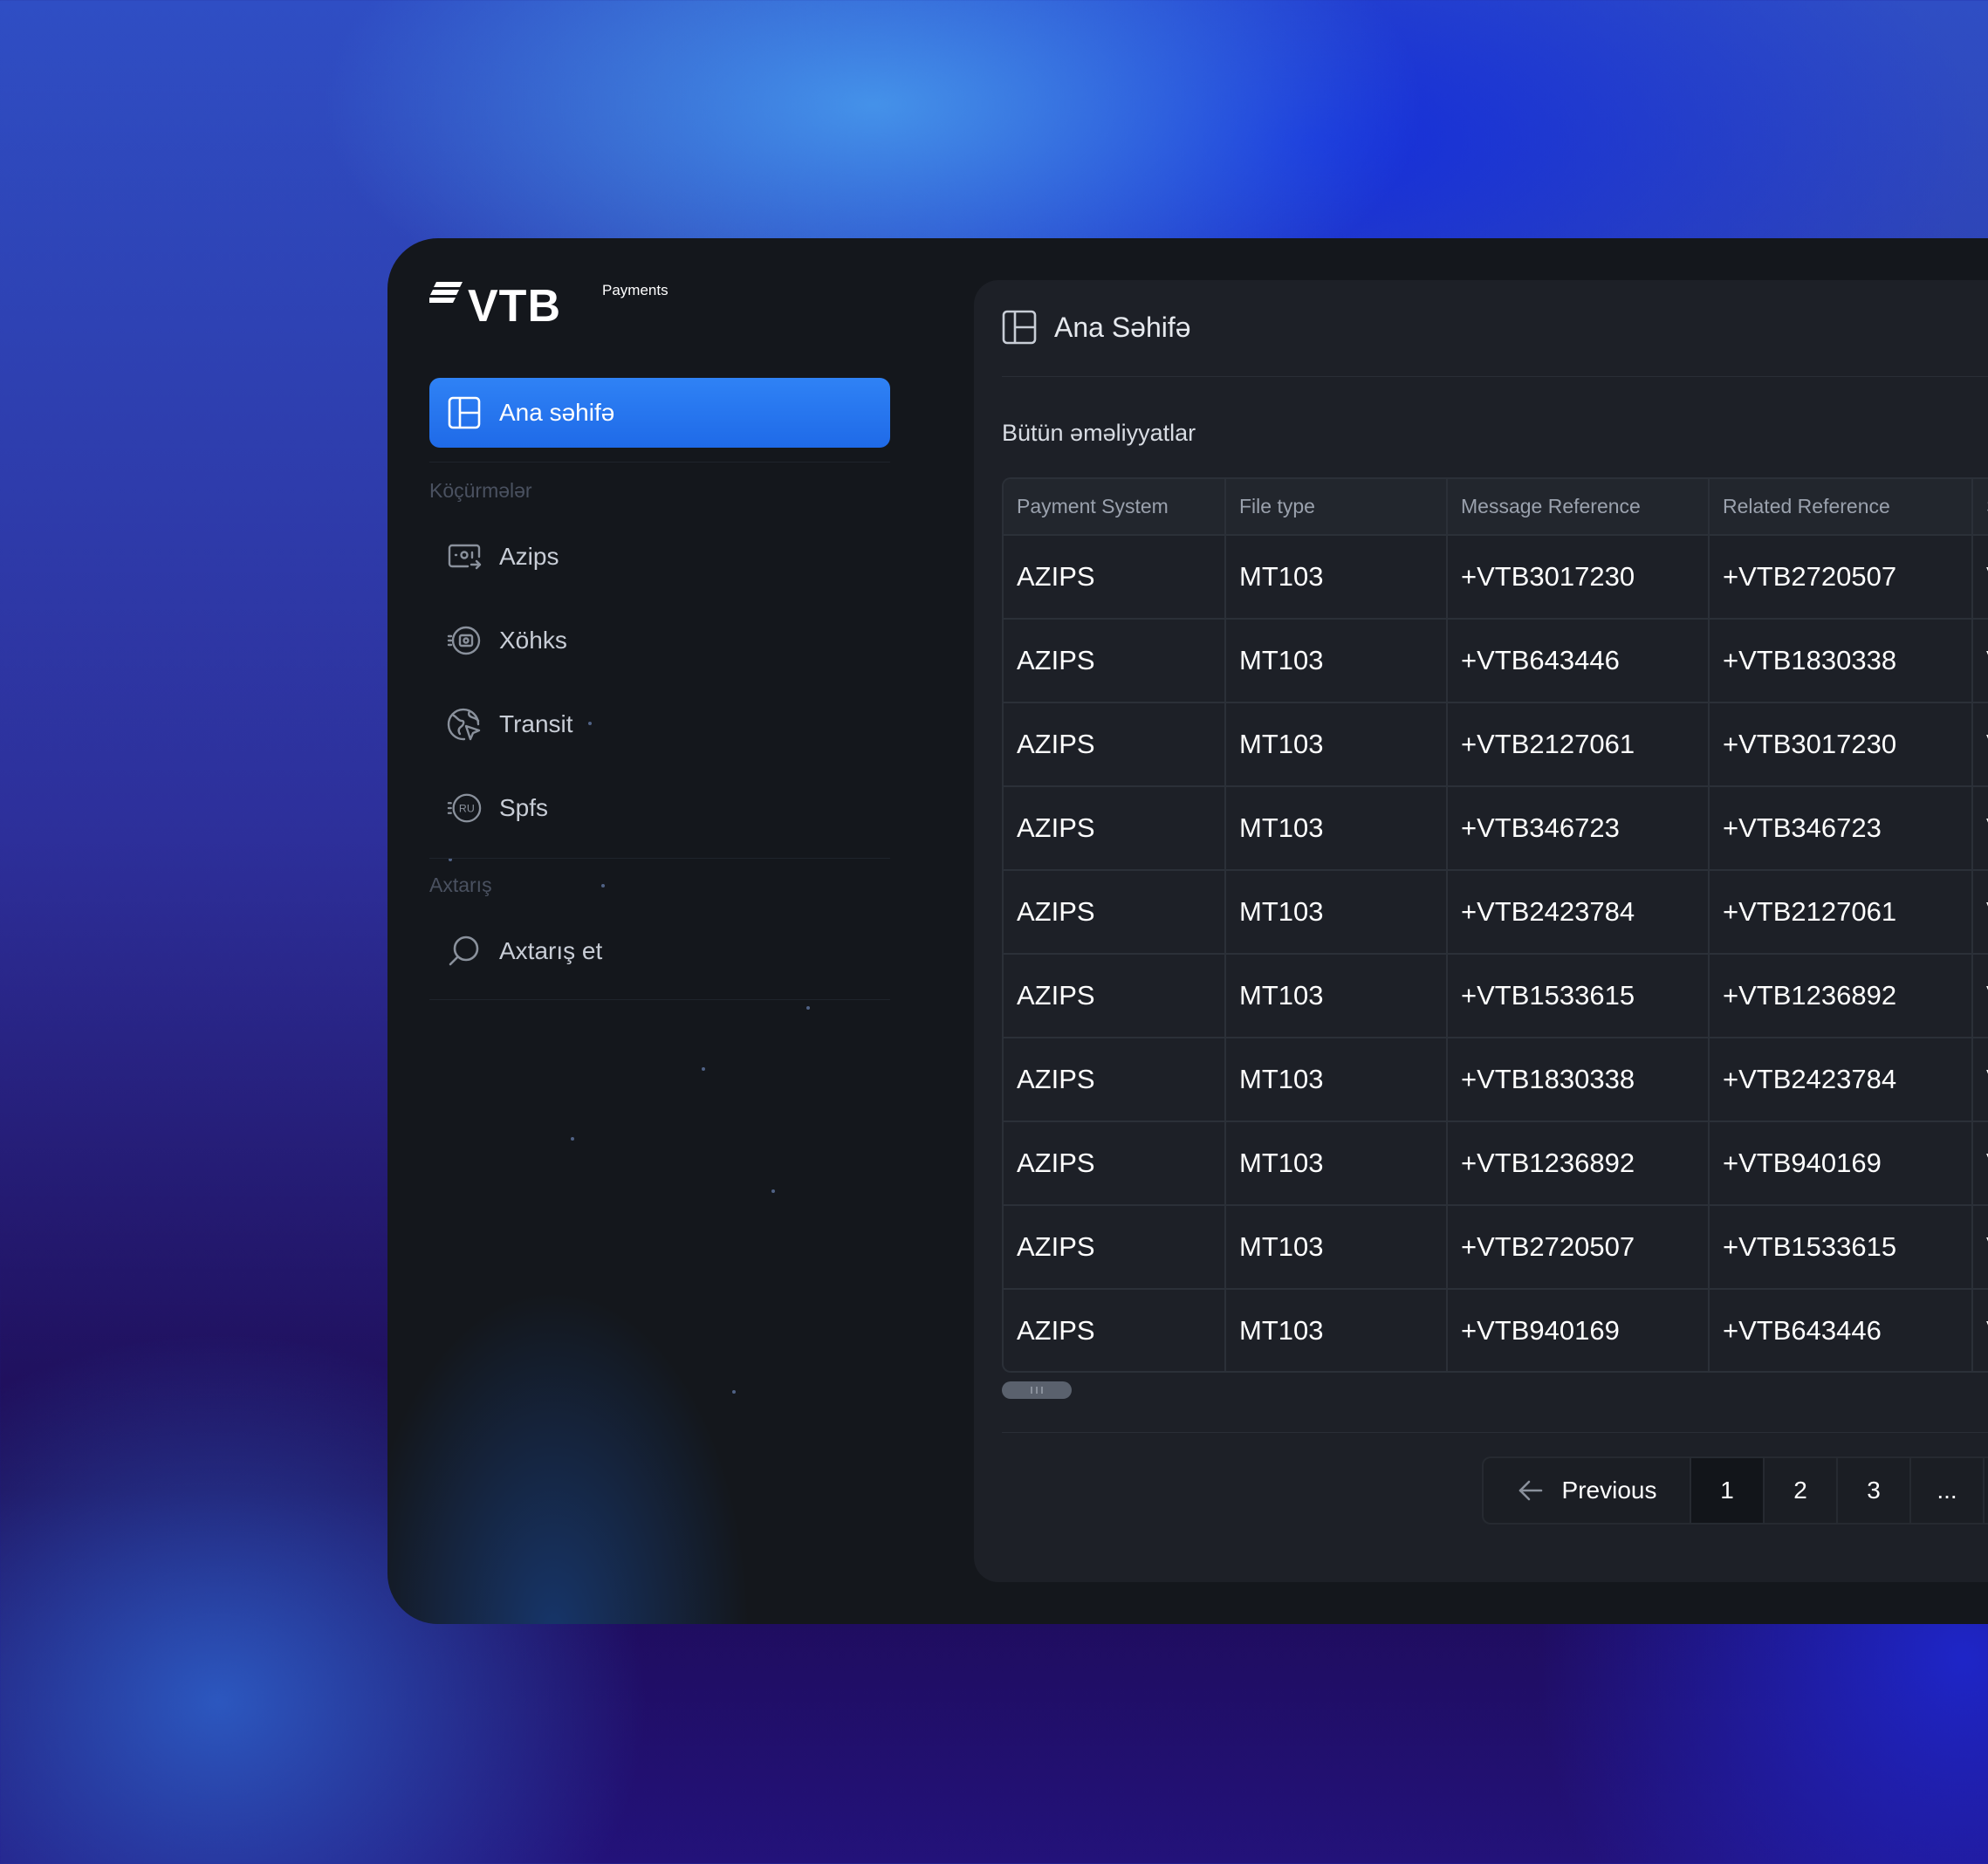 The image size is (1988, 1864). What do you see at coordinates (1841, 829) in the screenshot?
I see `related-reference-cell: +VTB346723` at bounding box center [1841, 829].